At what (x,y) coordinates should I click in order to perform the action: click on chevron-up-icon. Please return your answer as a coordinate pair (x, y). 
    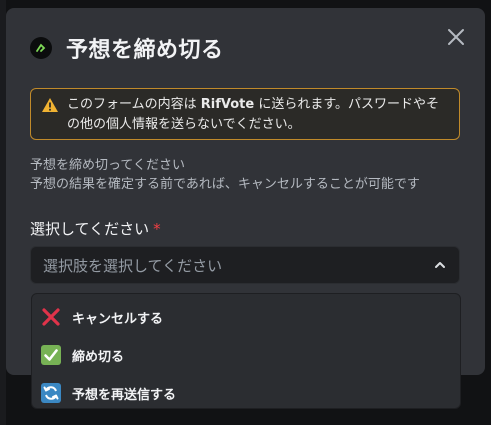
    Looking at the image, I should click on (440, 265).